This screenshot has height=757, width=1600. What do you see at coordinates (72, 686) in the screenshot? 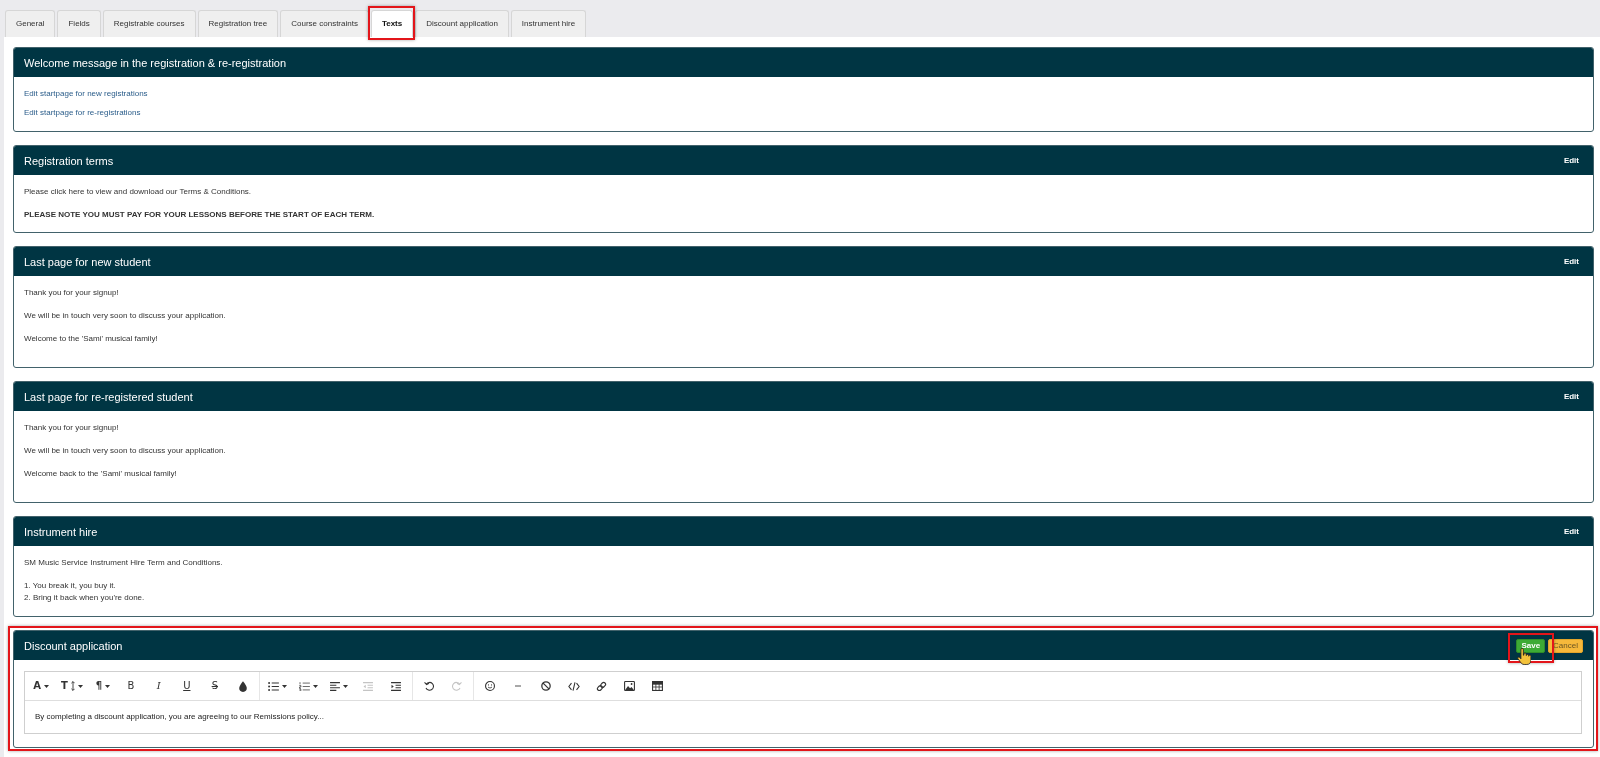
I see `font-size-button: T` at bounding box center [72, 686].